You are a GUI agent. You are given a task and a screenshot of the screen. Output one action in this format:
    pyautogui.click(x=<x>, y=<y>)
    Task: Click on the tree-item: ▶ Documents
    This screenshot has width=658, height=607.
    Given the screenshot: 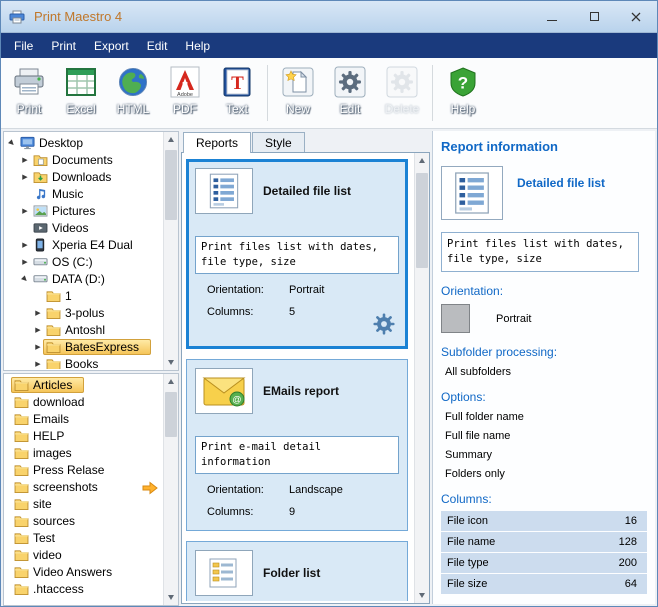 What is the action you would take?
    pyautogui.click(x=83, y=159)
    